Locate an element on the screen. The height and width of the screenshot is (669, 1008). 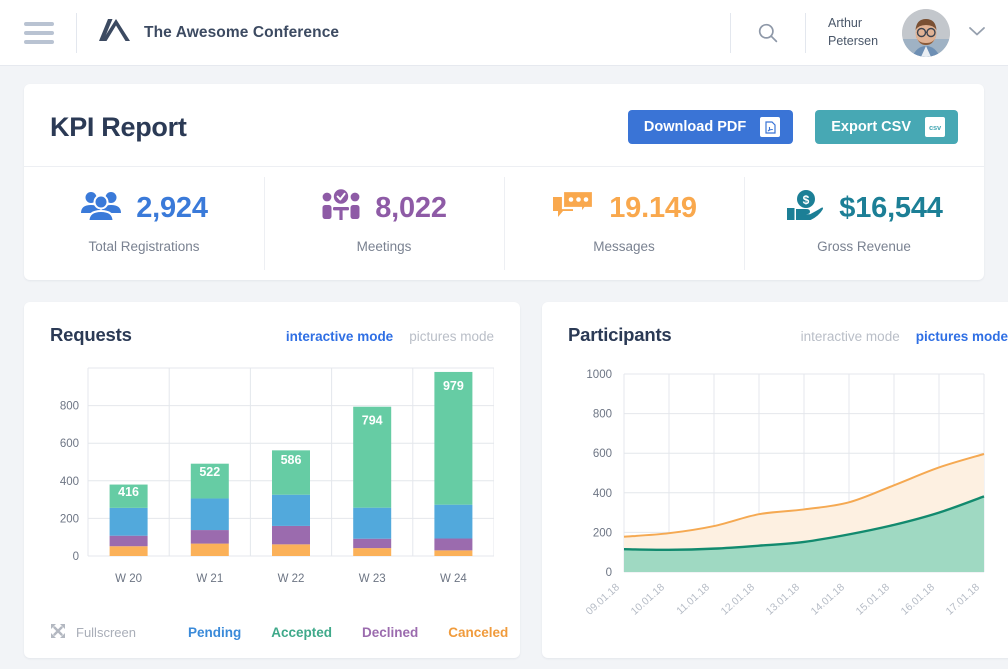
search-icon is located at coordinates (768, 33).